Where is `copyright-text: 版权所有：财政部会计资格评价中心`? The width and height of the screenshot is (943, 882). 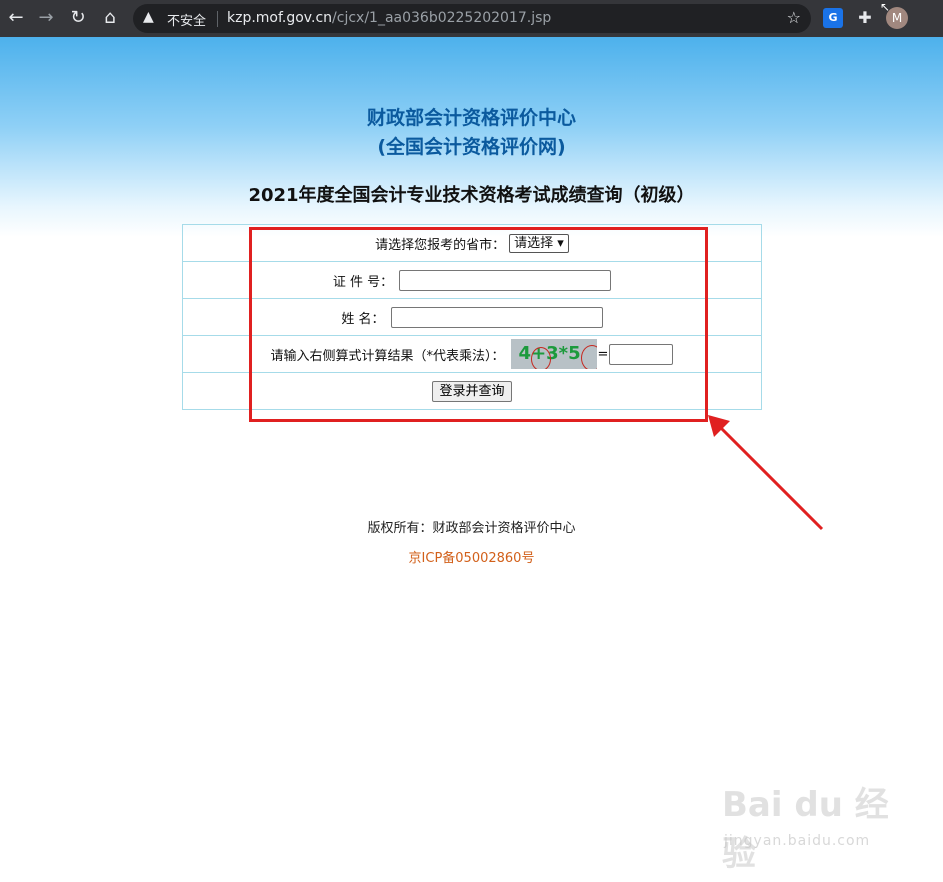
copyright-text: 版权所有：财政部会计资格评价中心 is located at coordinates (471, 528).